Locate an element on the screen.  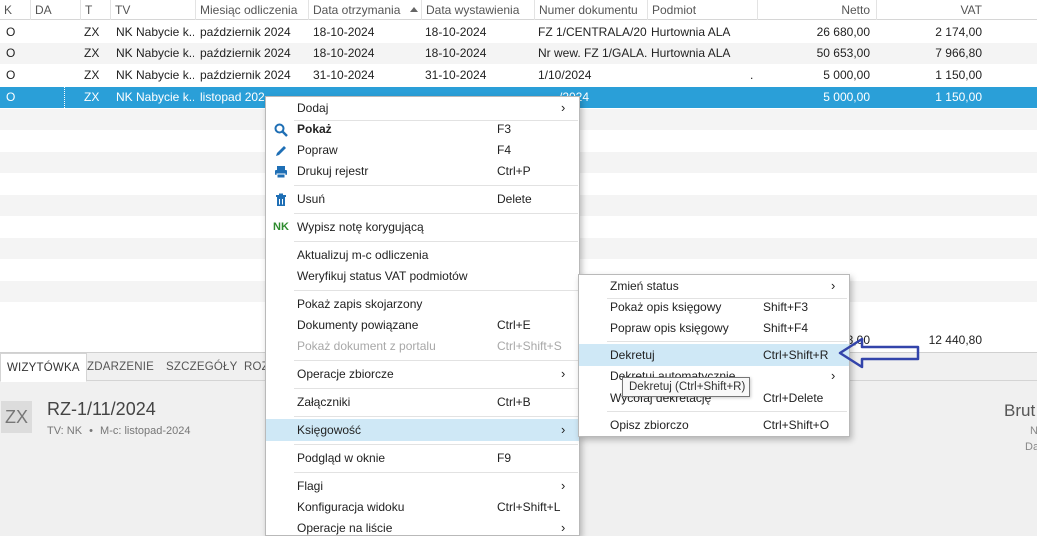
col-issued-header: Data wystawienia is located at coordinates (477, 10).